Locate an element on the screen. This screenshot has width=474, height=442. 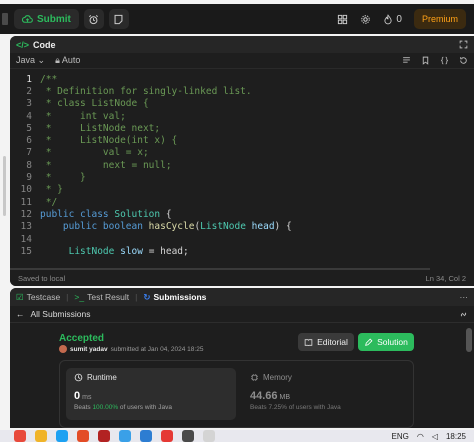
line-number: 1 is located at coordinates (29, 79).